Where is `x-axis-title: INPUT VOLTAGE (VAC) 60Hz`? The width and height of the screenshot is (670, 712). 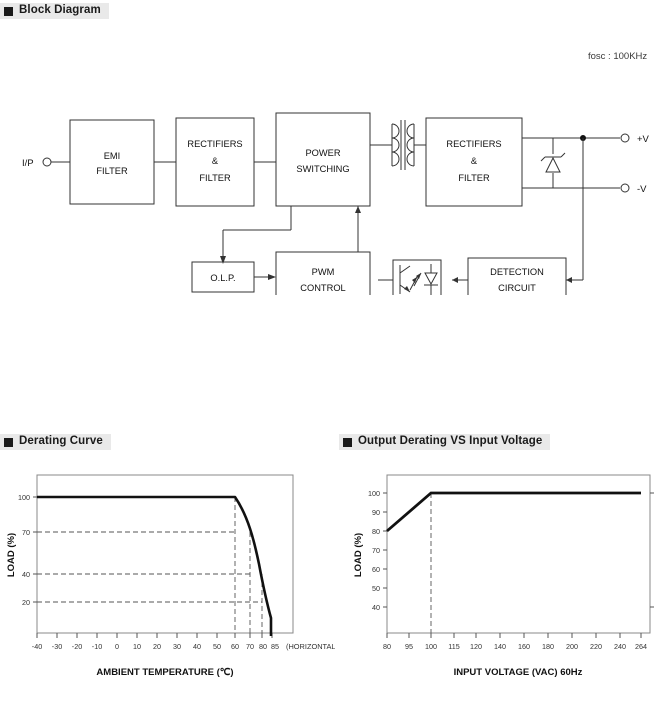 x-axis-title: INPUT VOLTAGE (VAC) 60Hz is located at coordinates (518, 672).